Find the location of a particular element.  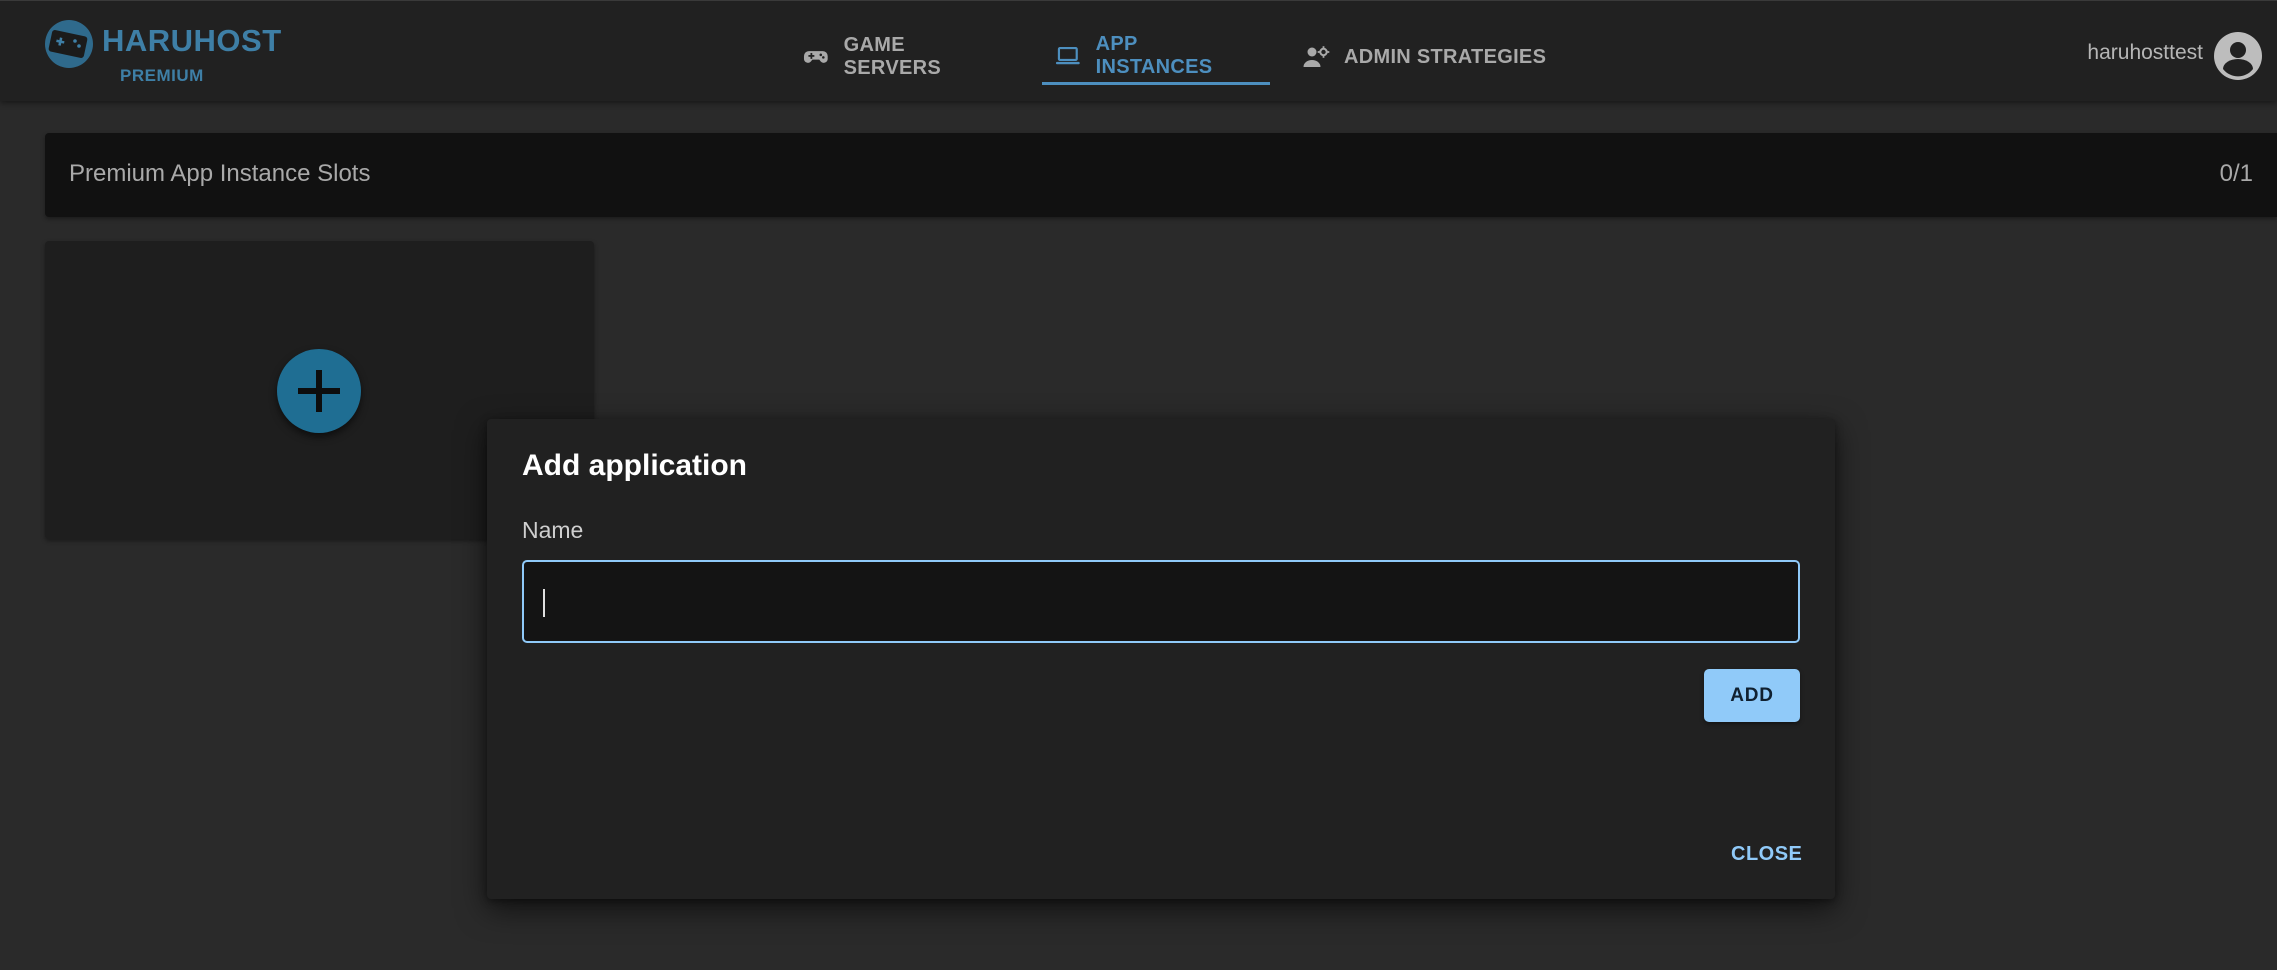

tab-admin-strategies: ADMIN STRATEGIES is located at coordinates (1425, 57).